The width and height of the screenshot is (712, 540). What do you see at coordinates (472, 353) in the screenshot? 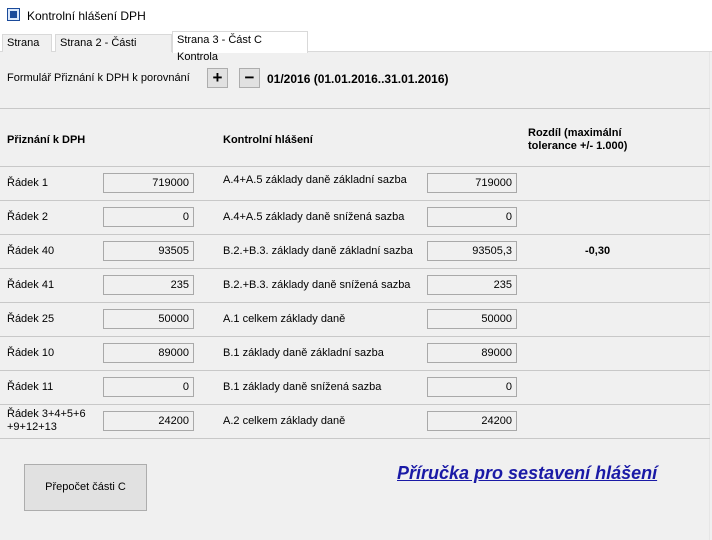
I see `kh-value-field: 89000` at bounding box center [472, 353].